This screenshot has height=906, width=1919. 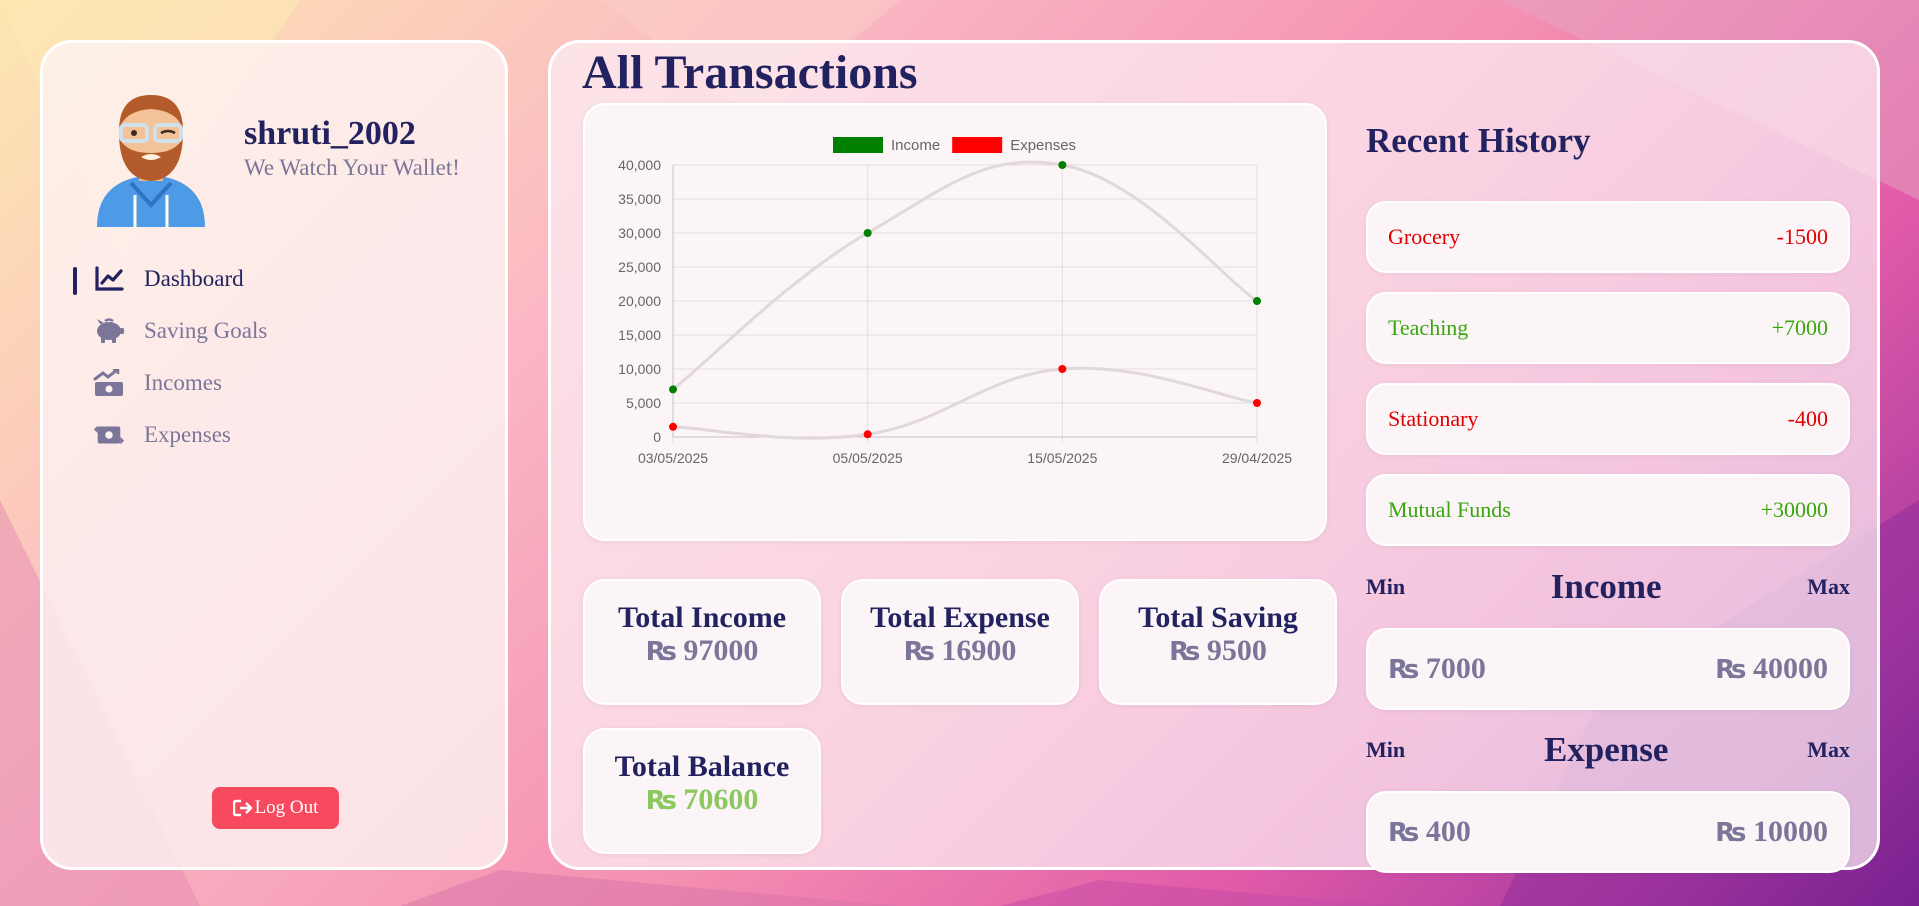 I want to click on history-item-name: Mutual Funds, so click(x=1449, y=509).